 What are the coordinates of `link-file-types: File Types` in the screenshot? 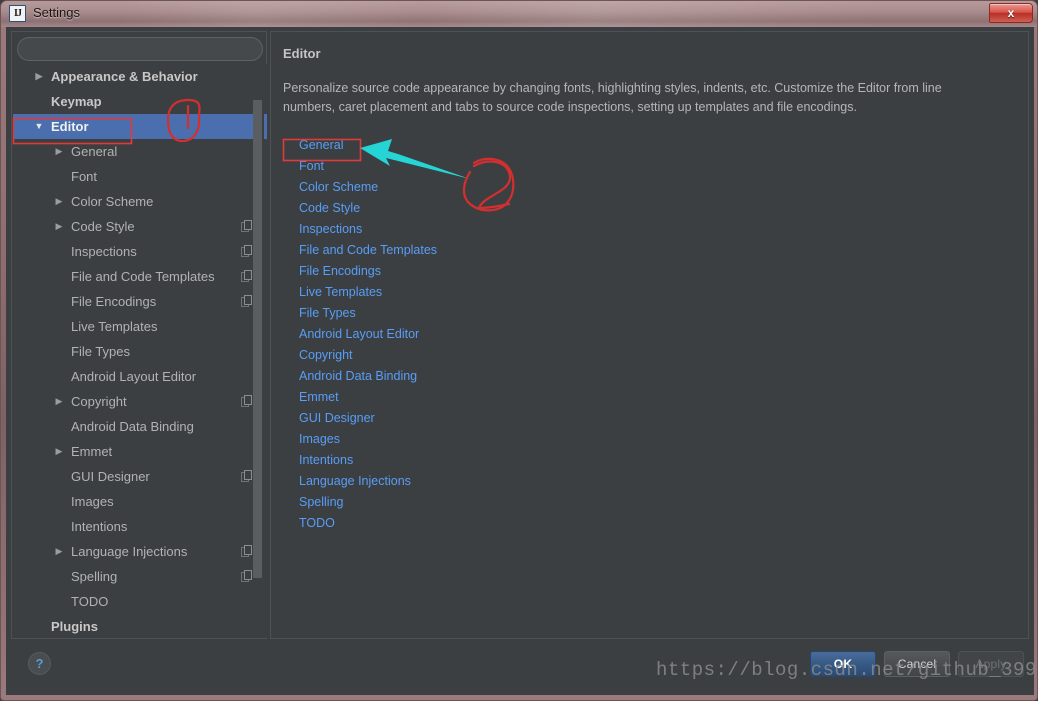 It's located at (327, 313).